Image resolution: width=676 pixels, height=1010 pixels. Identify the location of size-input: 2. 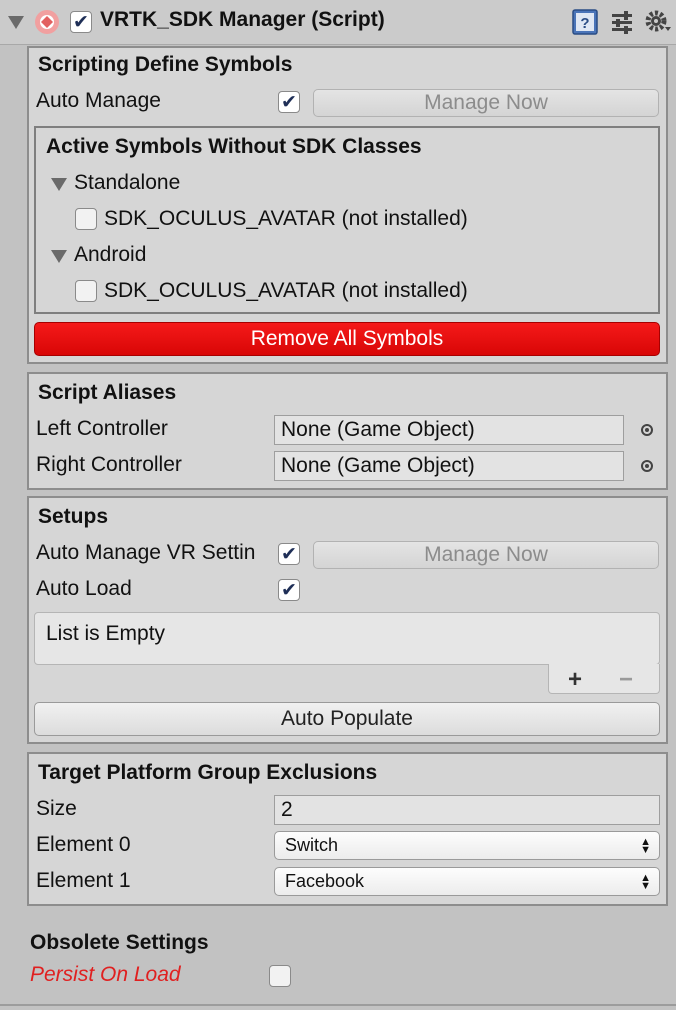
(467, 810).